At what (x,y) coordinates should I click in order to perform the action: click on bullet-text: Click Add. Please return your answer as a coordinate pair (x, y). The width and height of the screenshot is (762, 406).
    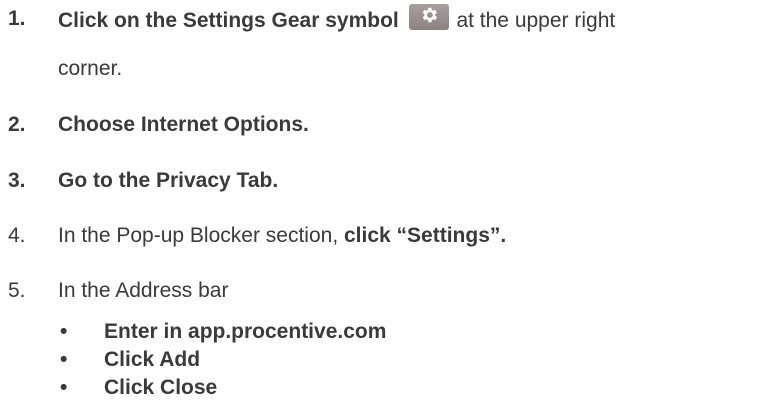
    Looking at the image, I should click on (152, 359).